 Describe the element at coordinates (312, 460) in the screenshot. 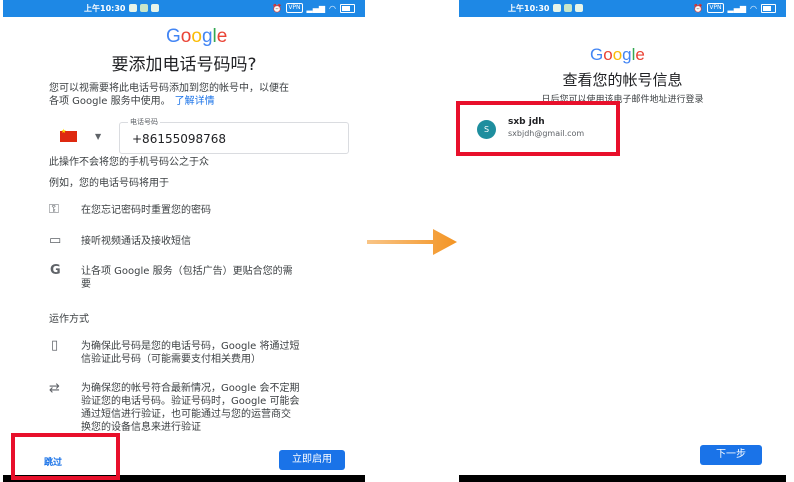

I see `enable-now-button: 立即启用` at that location.